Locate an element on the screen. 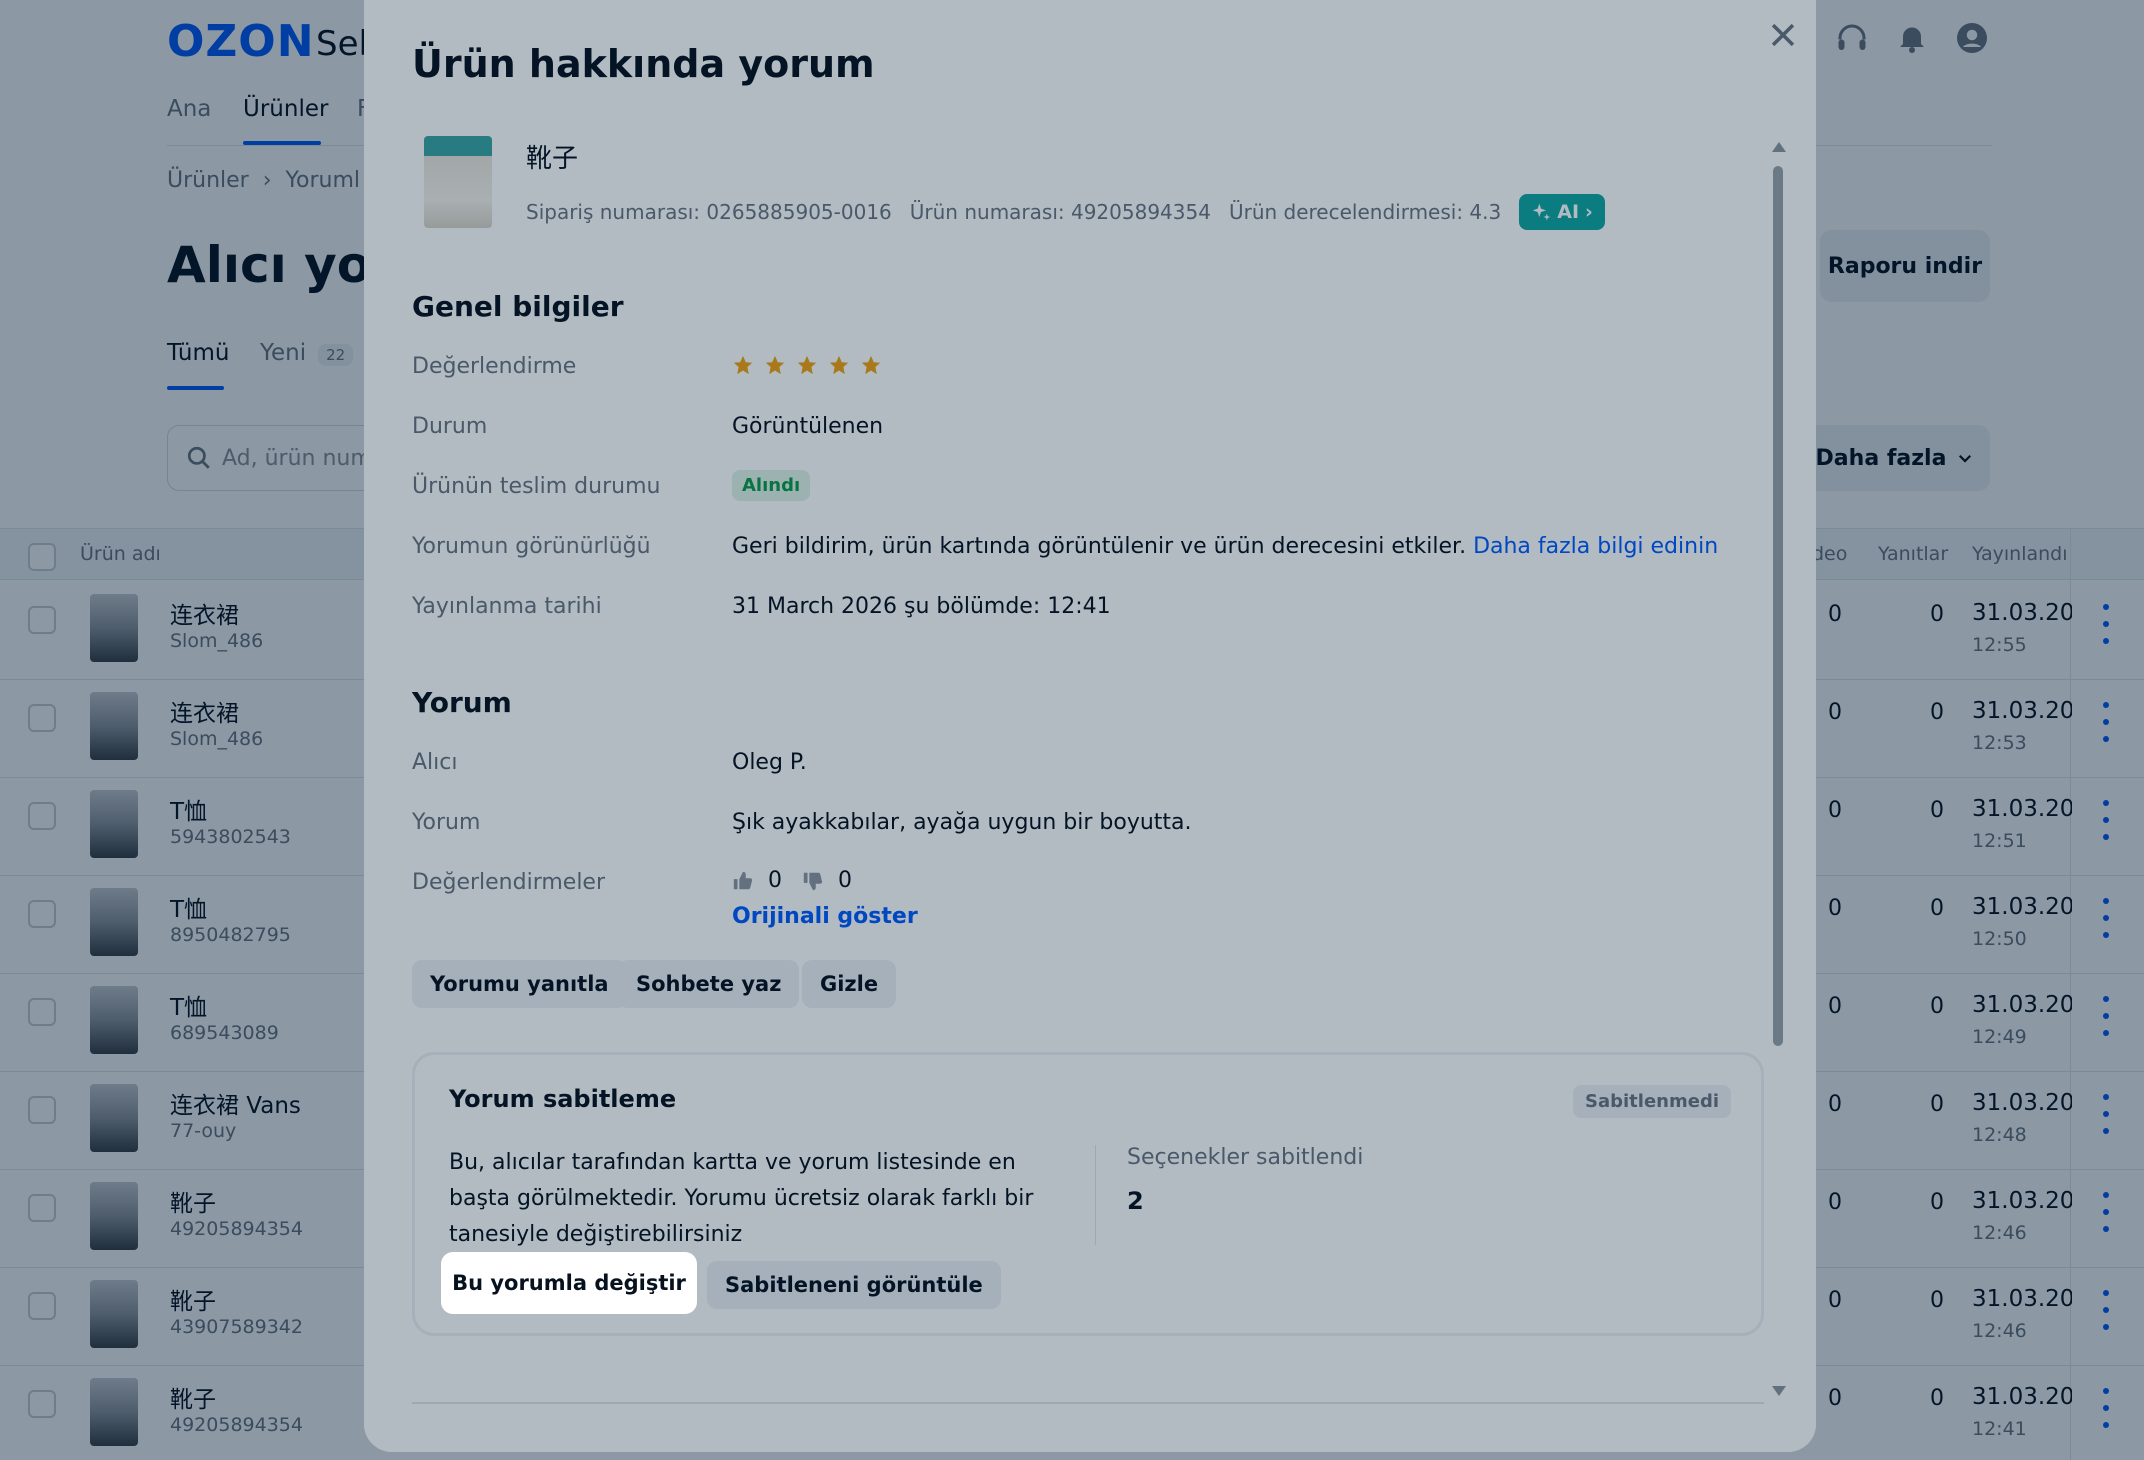 The image size is (2144, 1460). reply-review-button: Yorumu yanıtla is located at coordinates (519, 984).